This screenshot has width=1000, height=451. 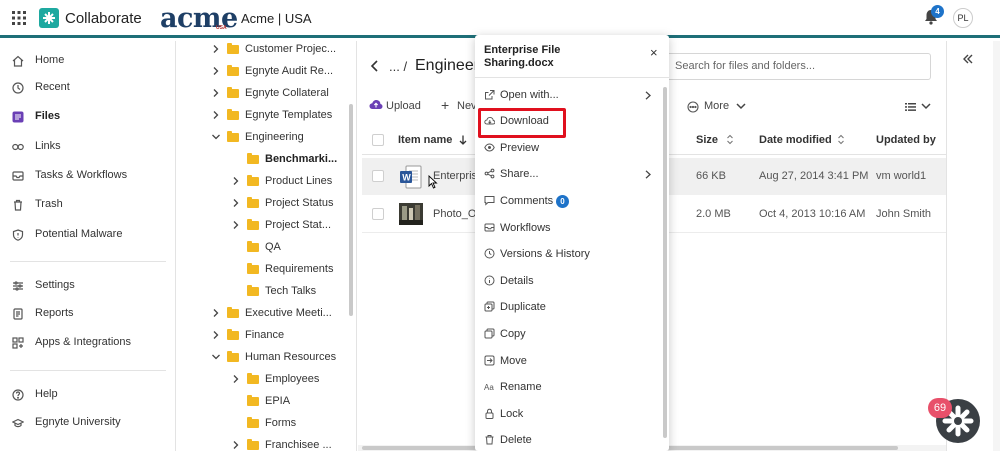 I want to click on nav-item-apps-integrations: Apps & Integrations, so click(x=88, y=343).